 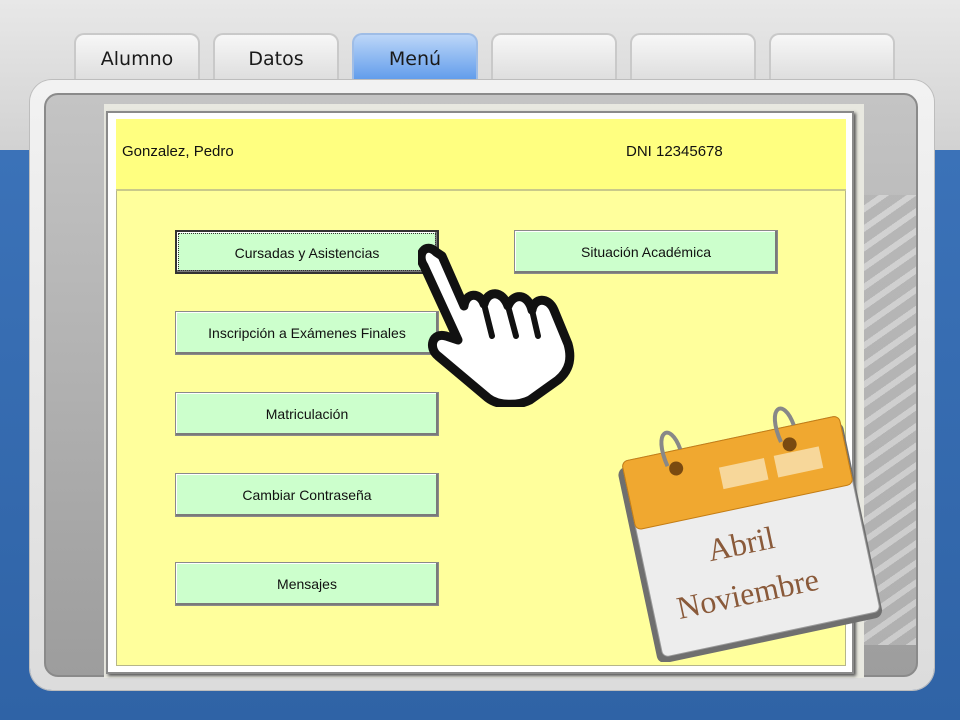 What do you see at coordinates (178, 151) in the screenshot?
I see `student-name: Gonzalez, Pedro` at bounding box center [178, 151].